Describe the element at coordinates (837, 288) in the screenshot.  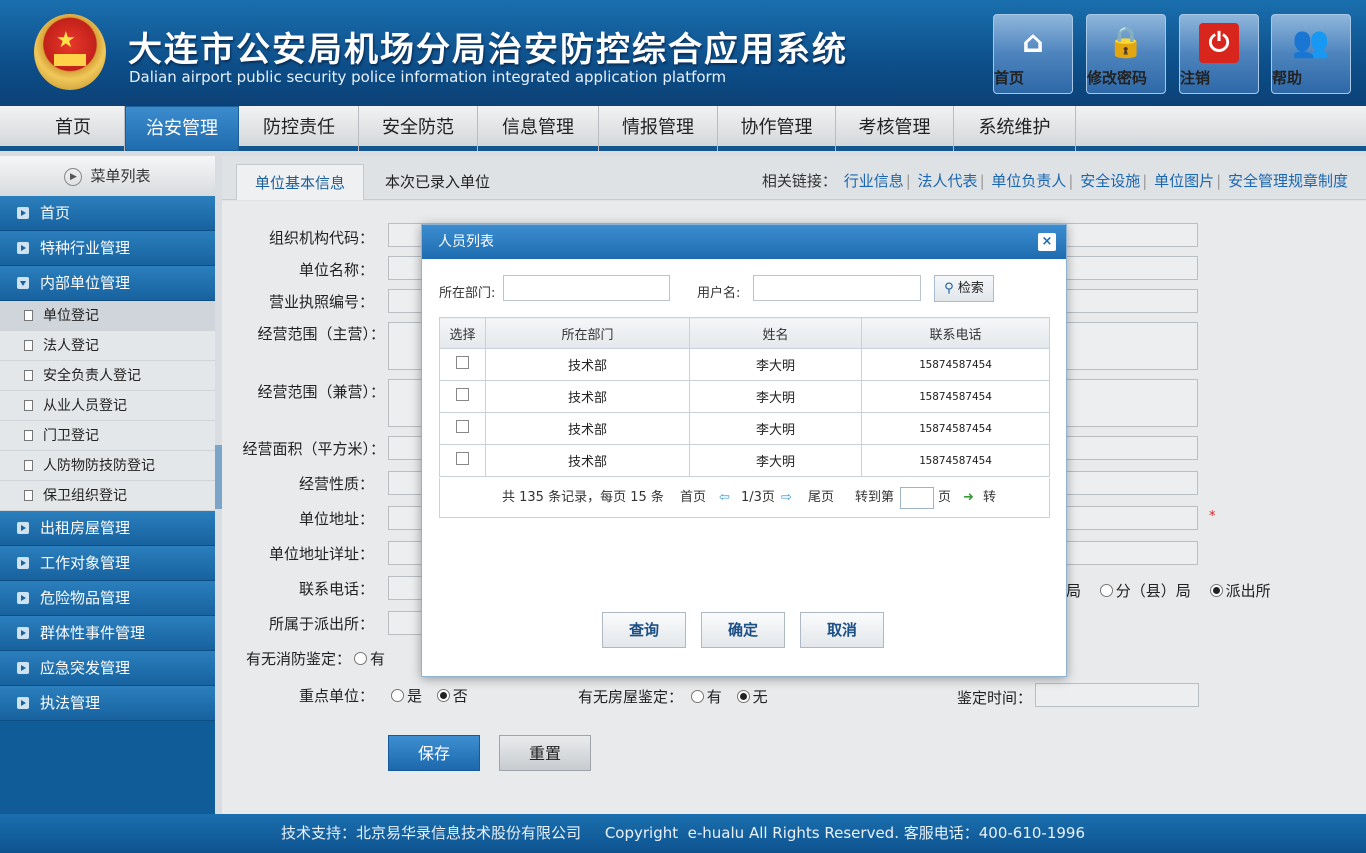
I see `username-input` at that location.